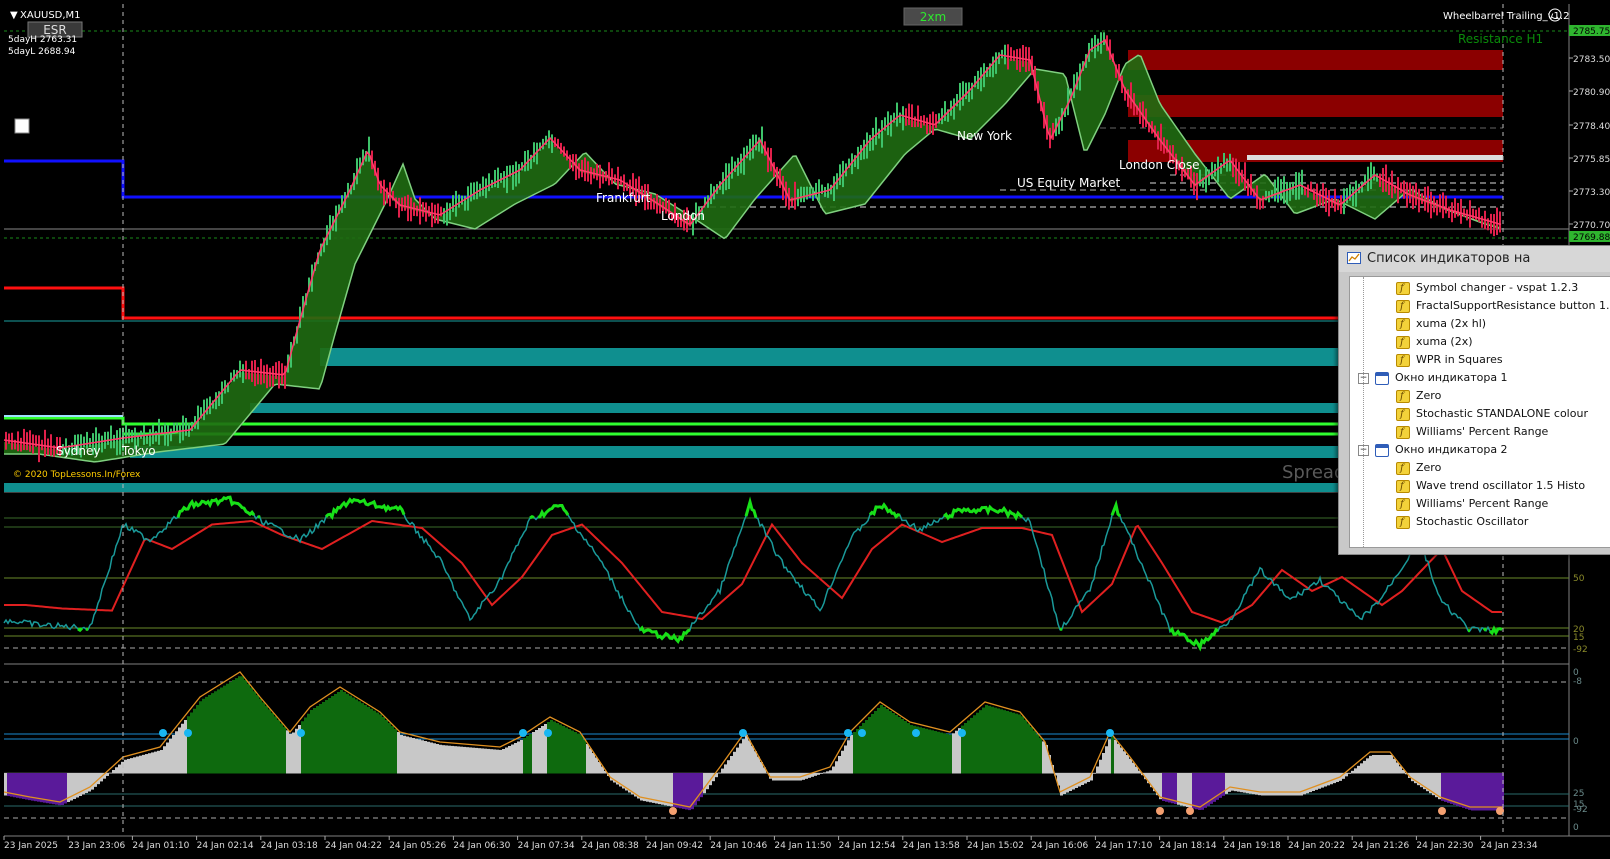 Image resolution: width=1610 pixels, height=859 pixels. What do you see at coordinates (674, 846) in the screenshot?
I see `time-label: 24 Jan 09:42` at bounding box center [674, 846].